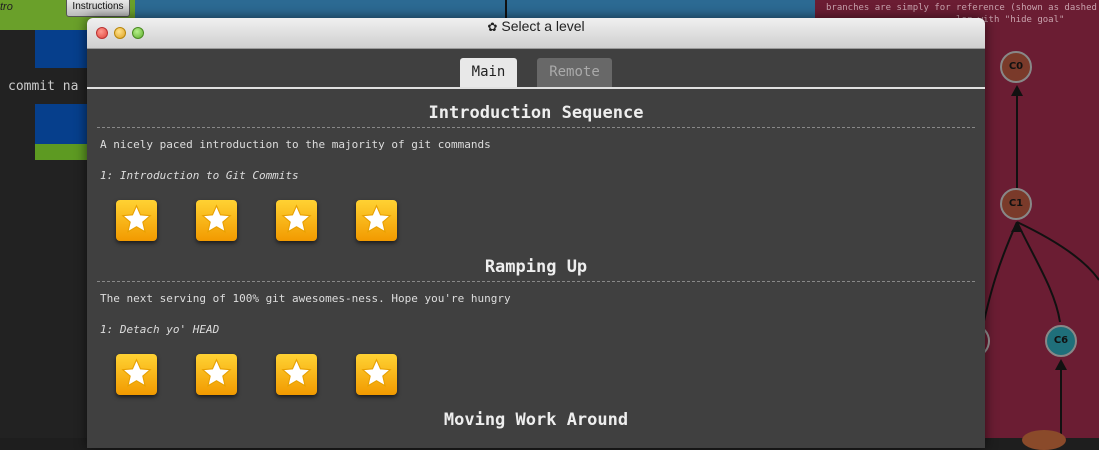  I want to click on gear-icon: ✿, so click(492, 27).